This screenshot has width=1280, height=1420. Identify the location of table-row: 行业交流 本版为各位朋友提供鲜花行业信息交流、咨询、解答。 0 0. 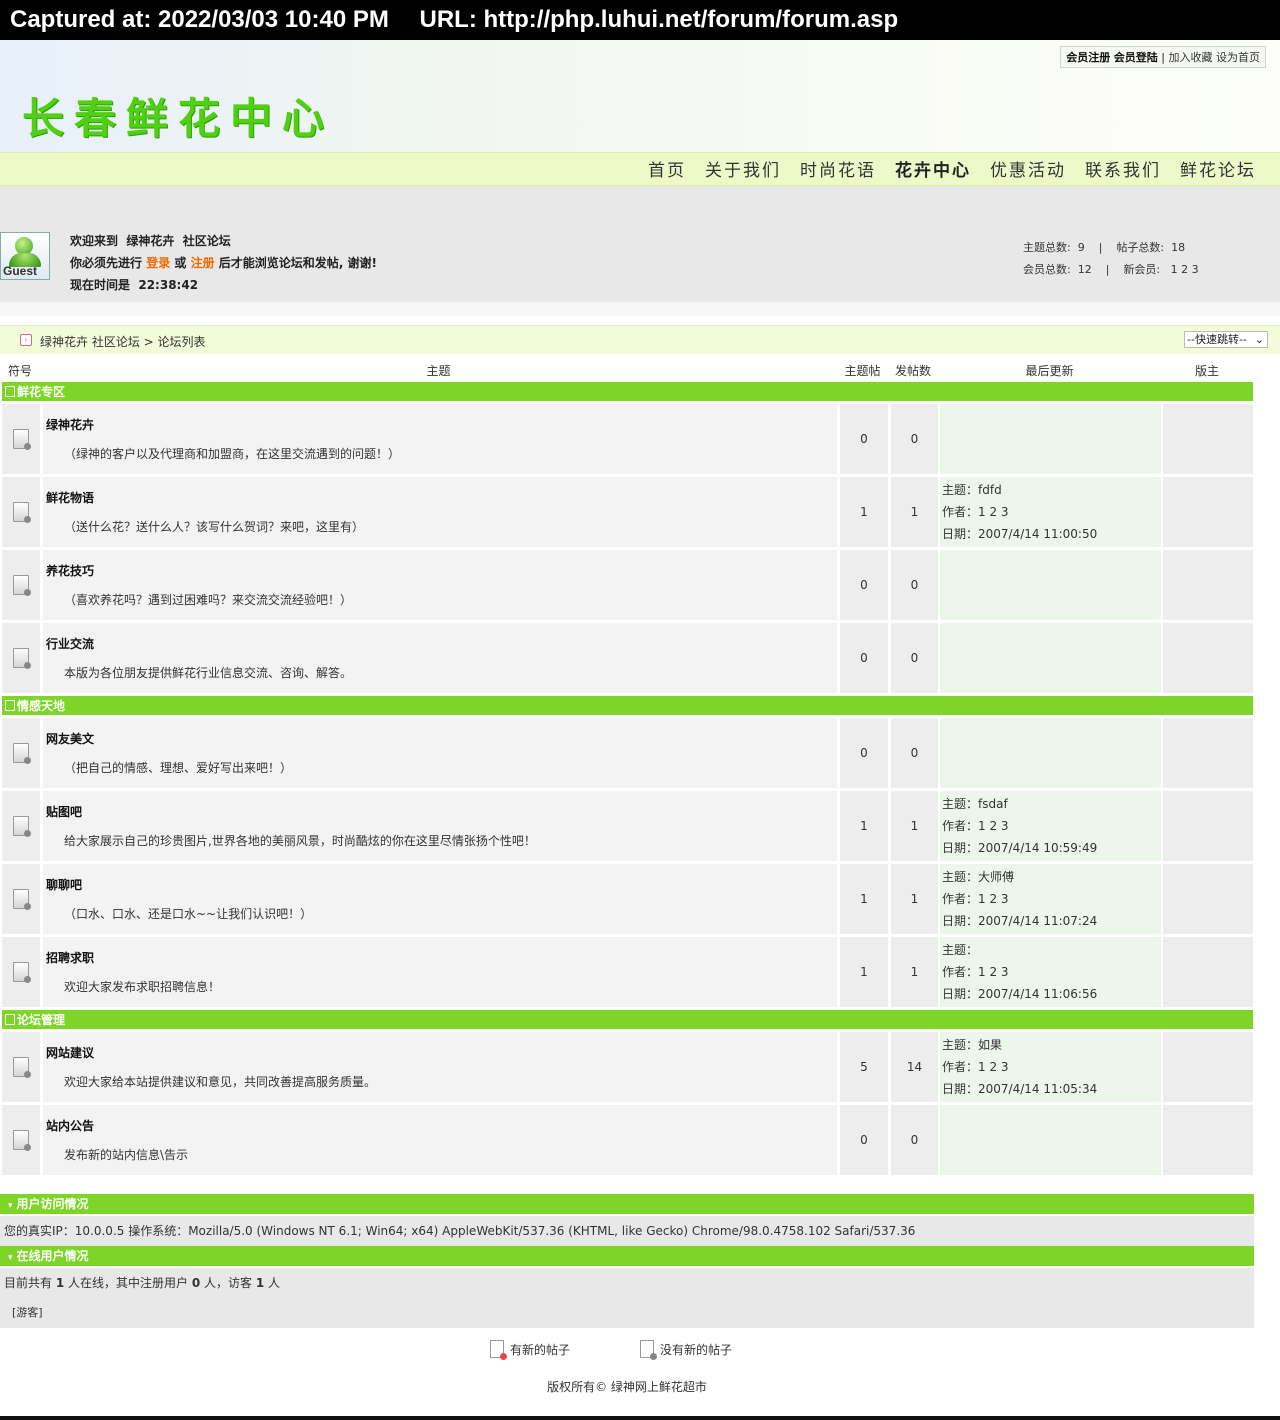
(627, 659).